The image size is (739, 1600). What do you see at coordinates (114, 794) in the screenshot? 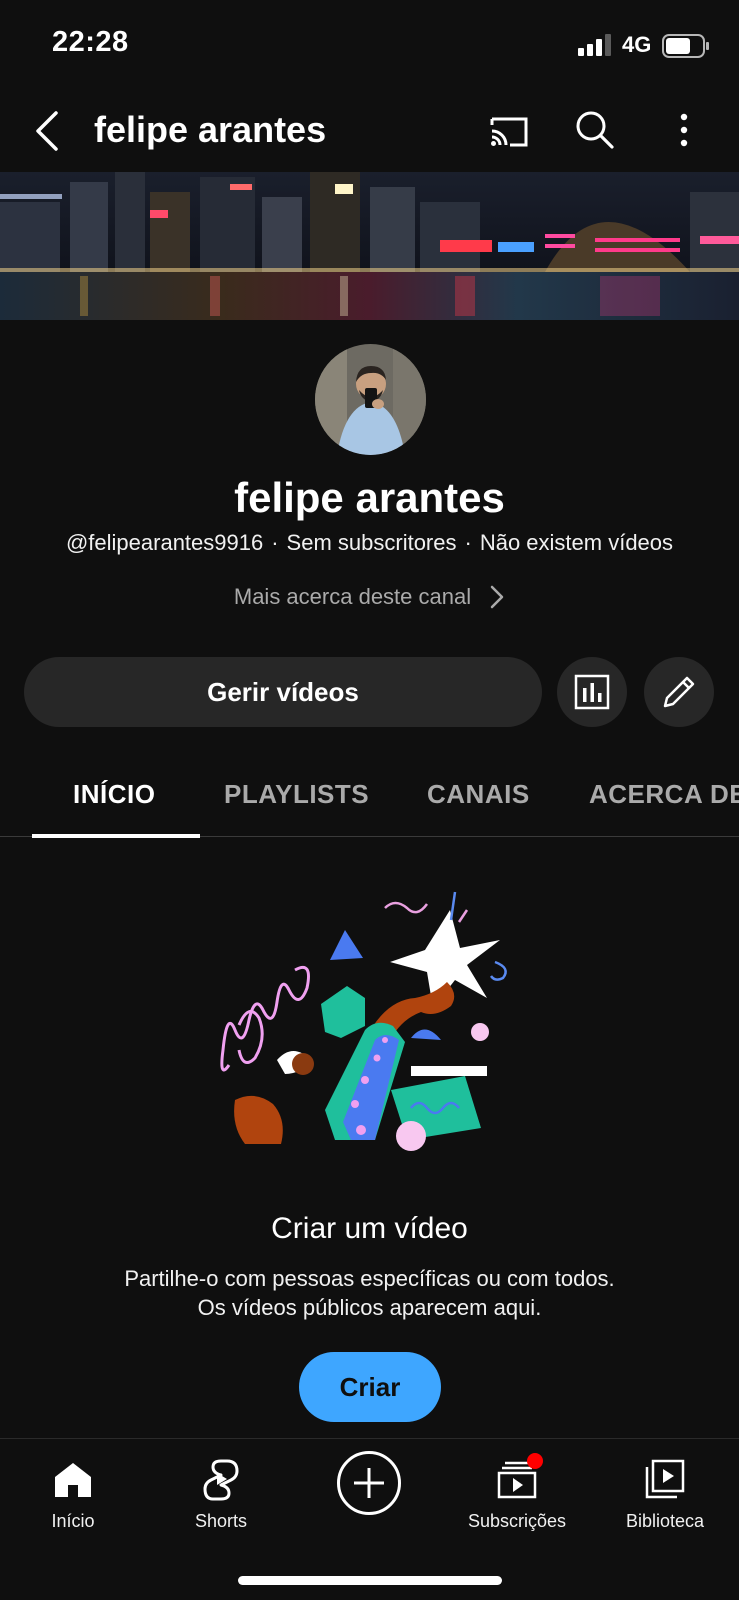
I see `tab-home: INÍCIO` at bounding box center [114, 794].